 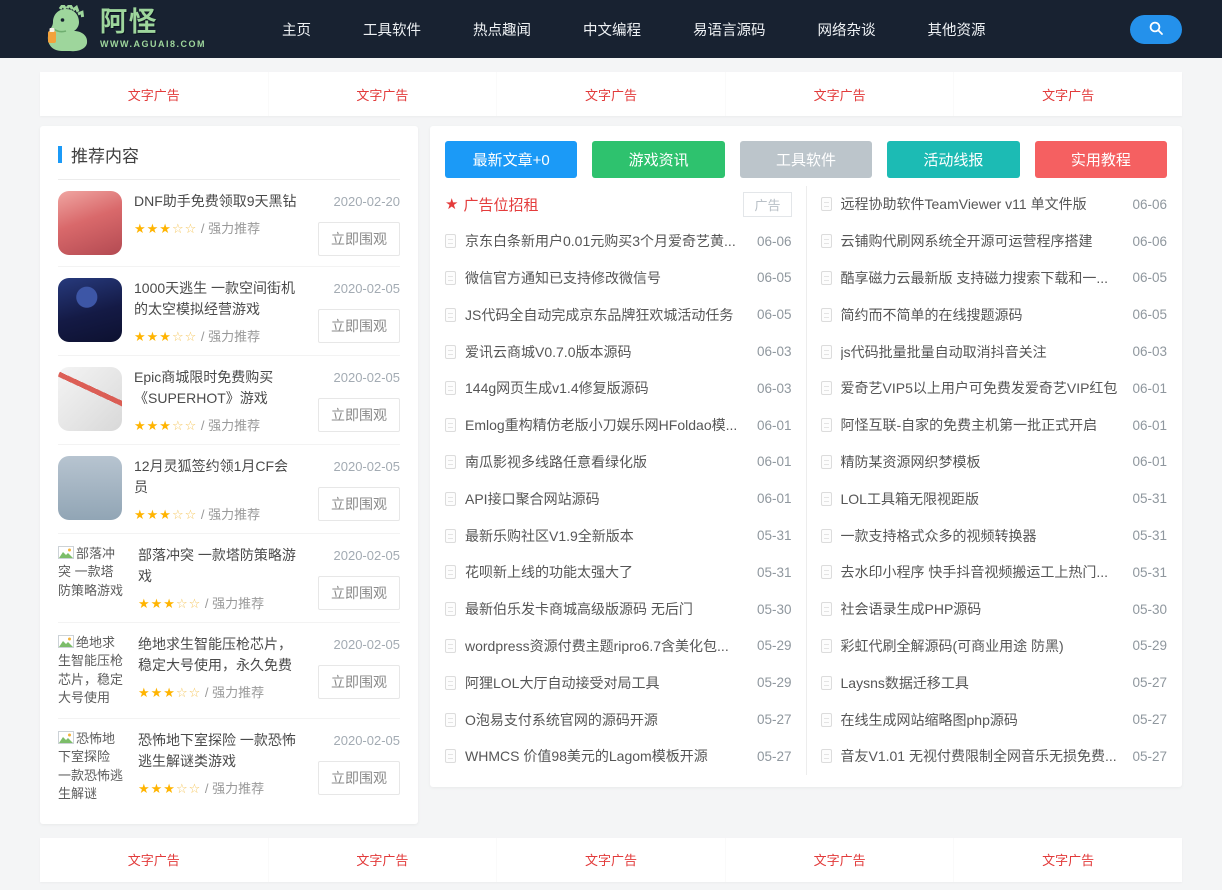 I want to click on article-row: 云铺购代刷网系统全开源可运营程序搭建 06-06, so click(x=993, y=241).